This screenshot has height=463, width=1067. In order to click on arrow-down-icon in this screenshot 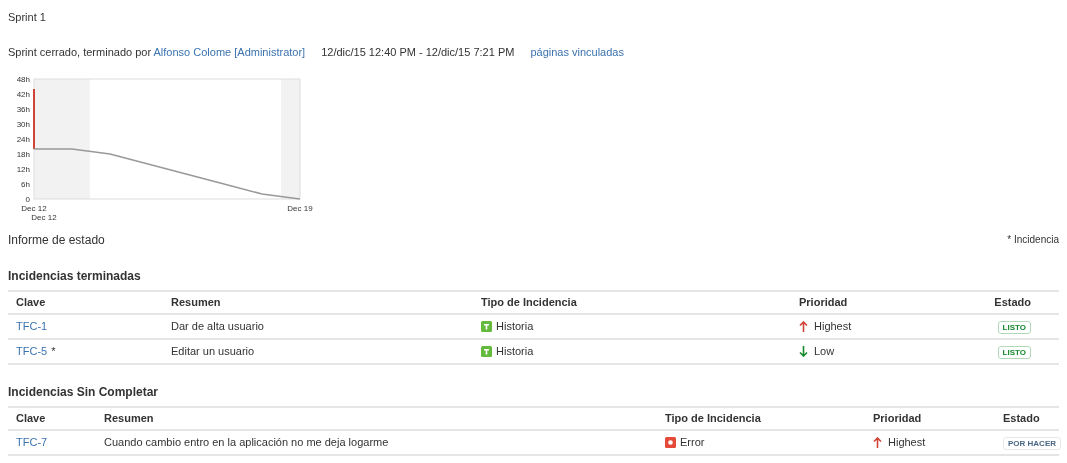, I will do `click(803, 351)`.